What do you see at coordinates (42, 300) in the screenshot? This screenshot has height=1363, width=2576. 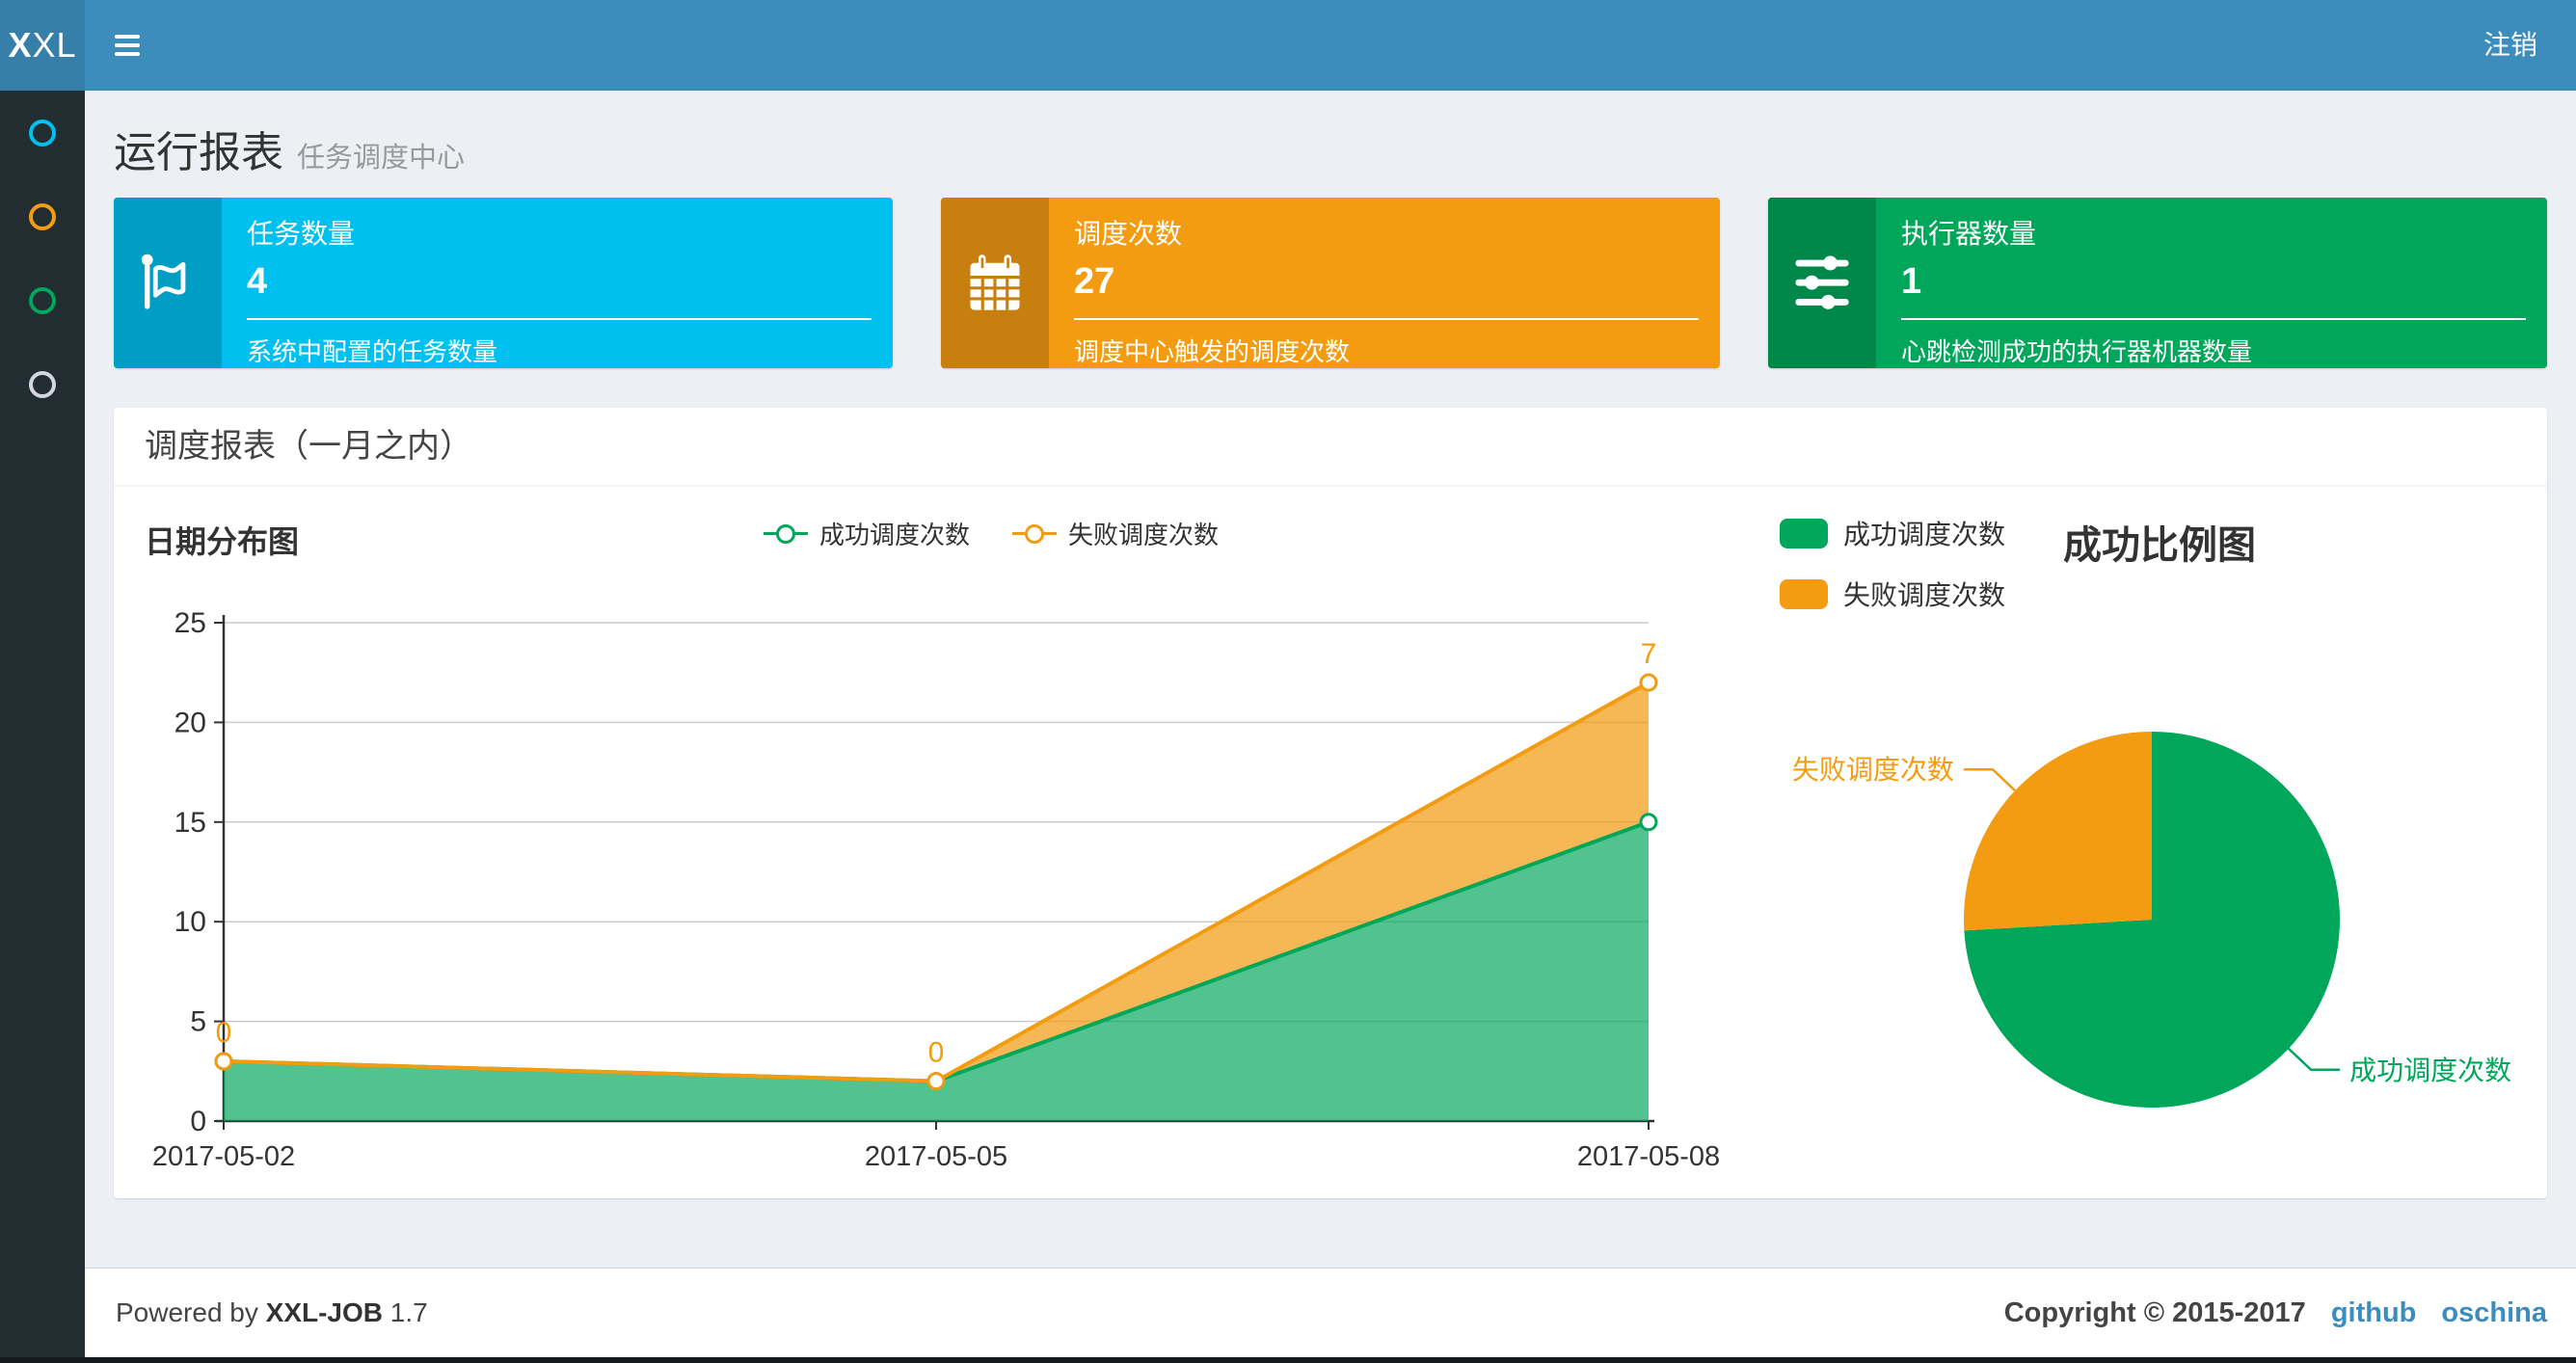 I see `sidebar-item-2-circle-outline-icon` at bounding box center [42, 300].